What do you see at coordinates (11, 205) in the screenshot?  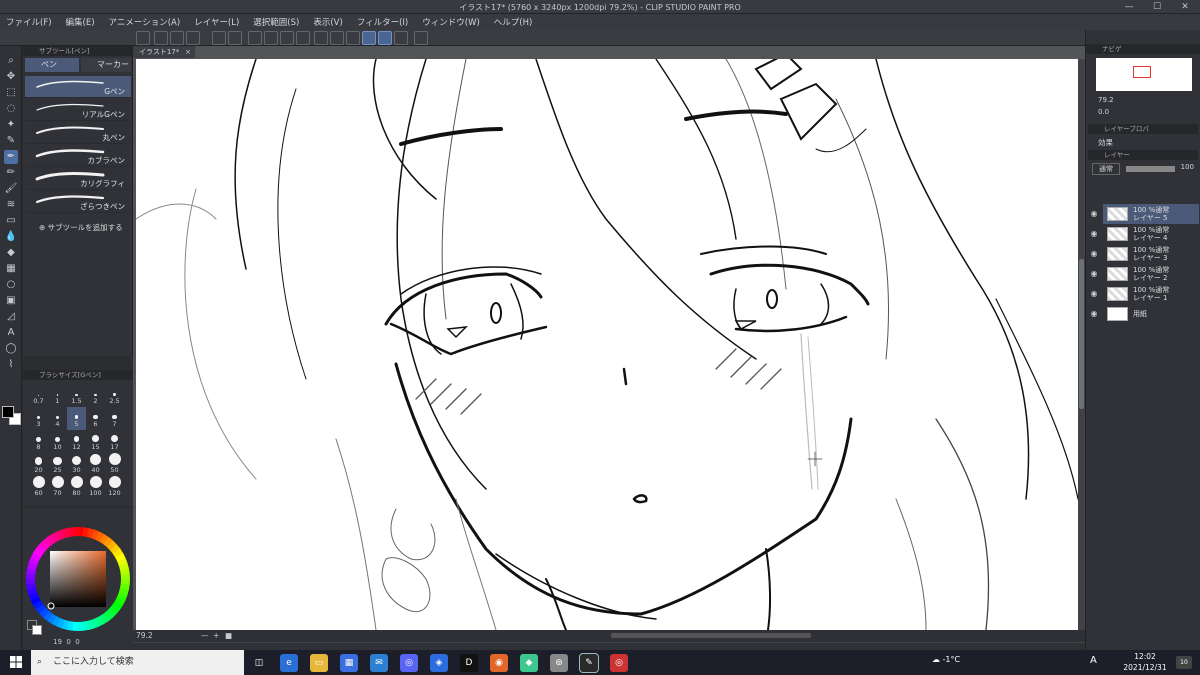 I see `airbrush-tool-icon: ≋` at bounding box center [11, 205].